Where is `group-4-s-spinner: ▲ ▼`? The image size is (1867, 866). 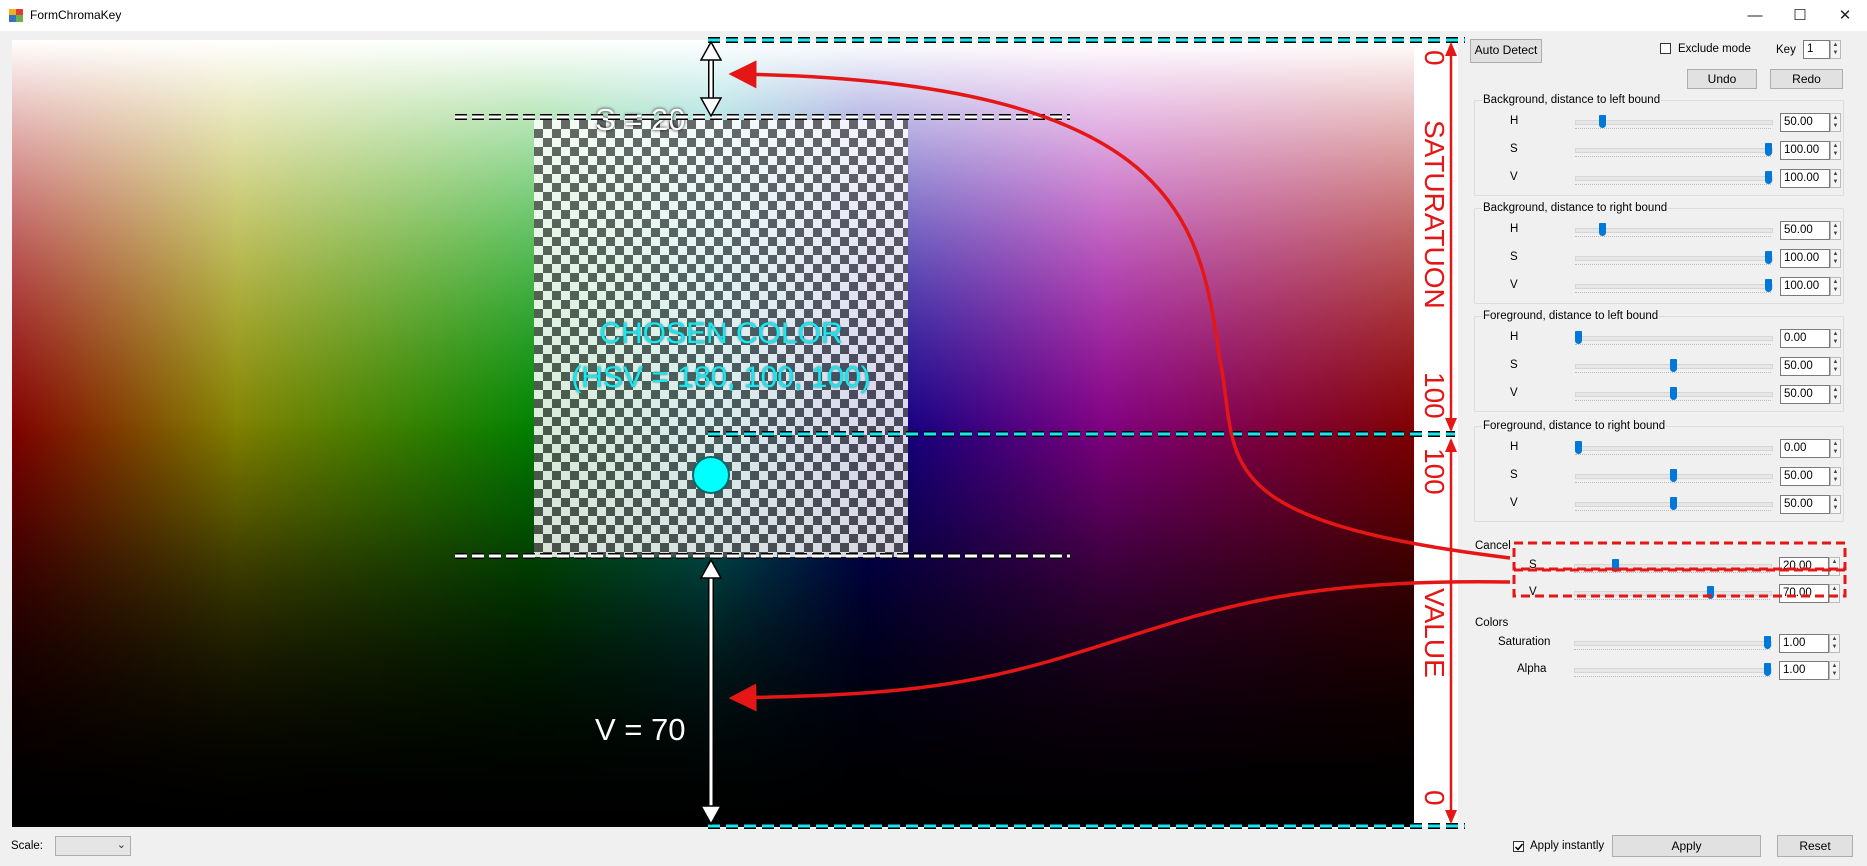
group-4-s-spinner: ▲ ▼ is located at coordinates (1835, 476).